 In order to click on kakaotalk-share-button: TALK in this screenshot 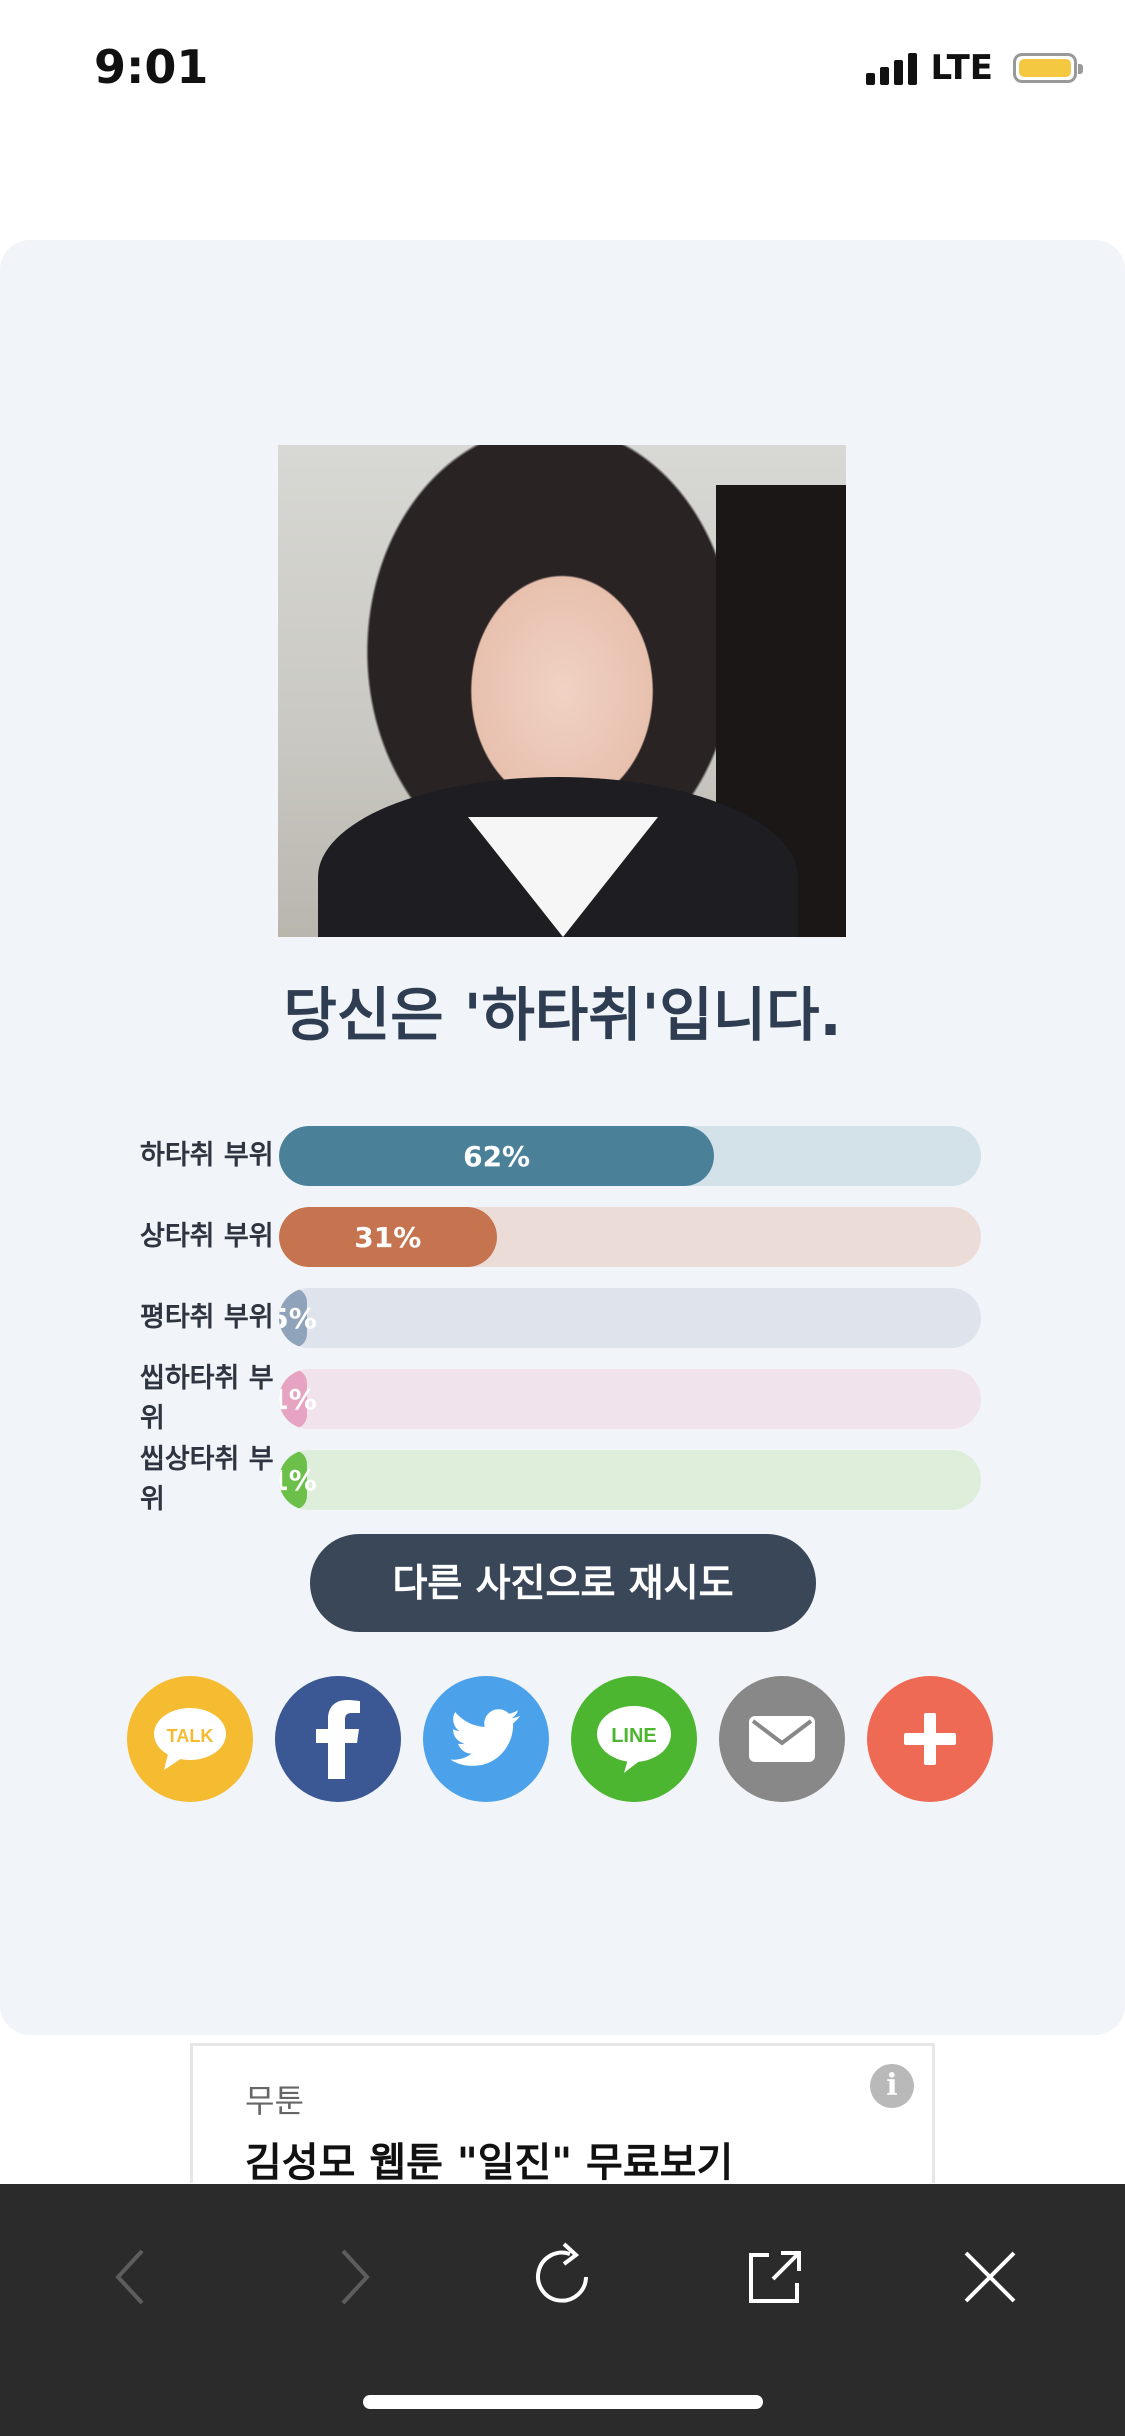, I will do `click(190, 1739)`.